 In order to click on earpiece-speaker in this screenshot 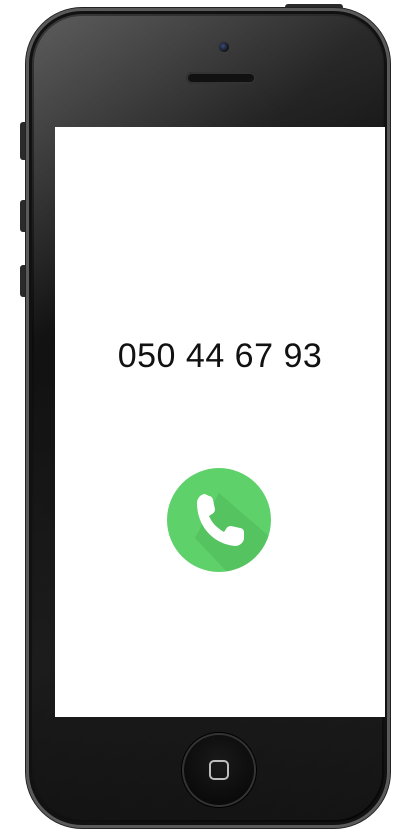, I will do `click(221, 78)`.